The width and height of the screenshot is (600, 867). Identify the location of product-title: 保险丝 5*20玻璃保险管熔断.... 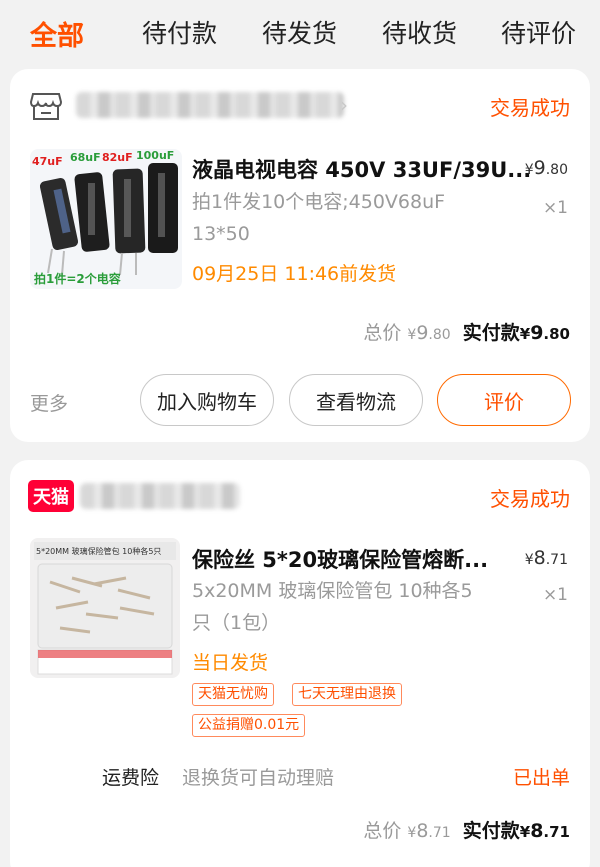
(340, 559).